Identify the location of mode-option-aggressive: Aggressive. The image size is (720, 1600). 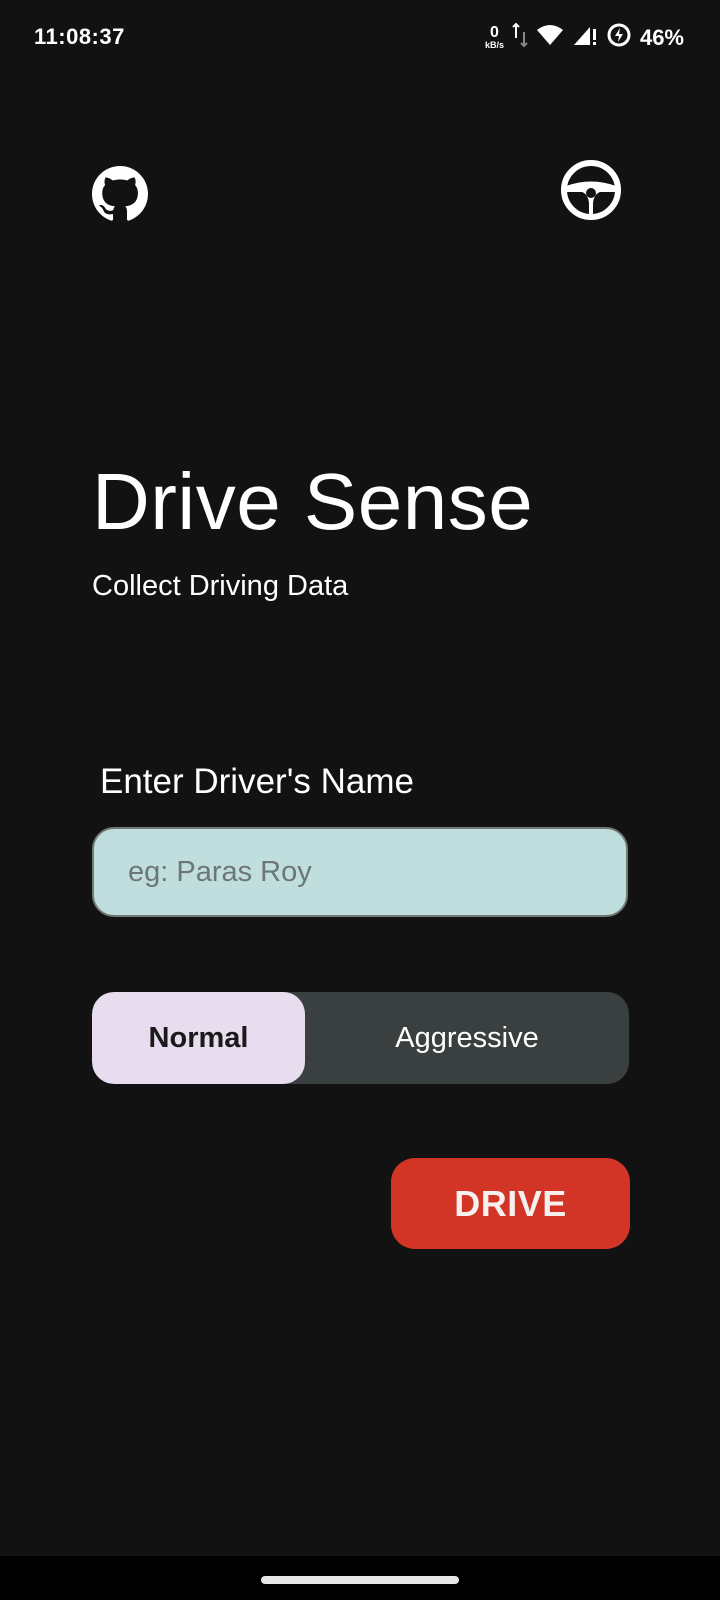
(467, 1038).